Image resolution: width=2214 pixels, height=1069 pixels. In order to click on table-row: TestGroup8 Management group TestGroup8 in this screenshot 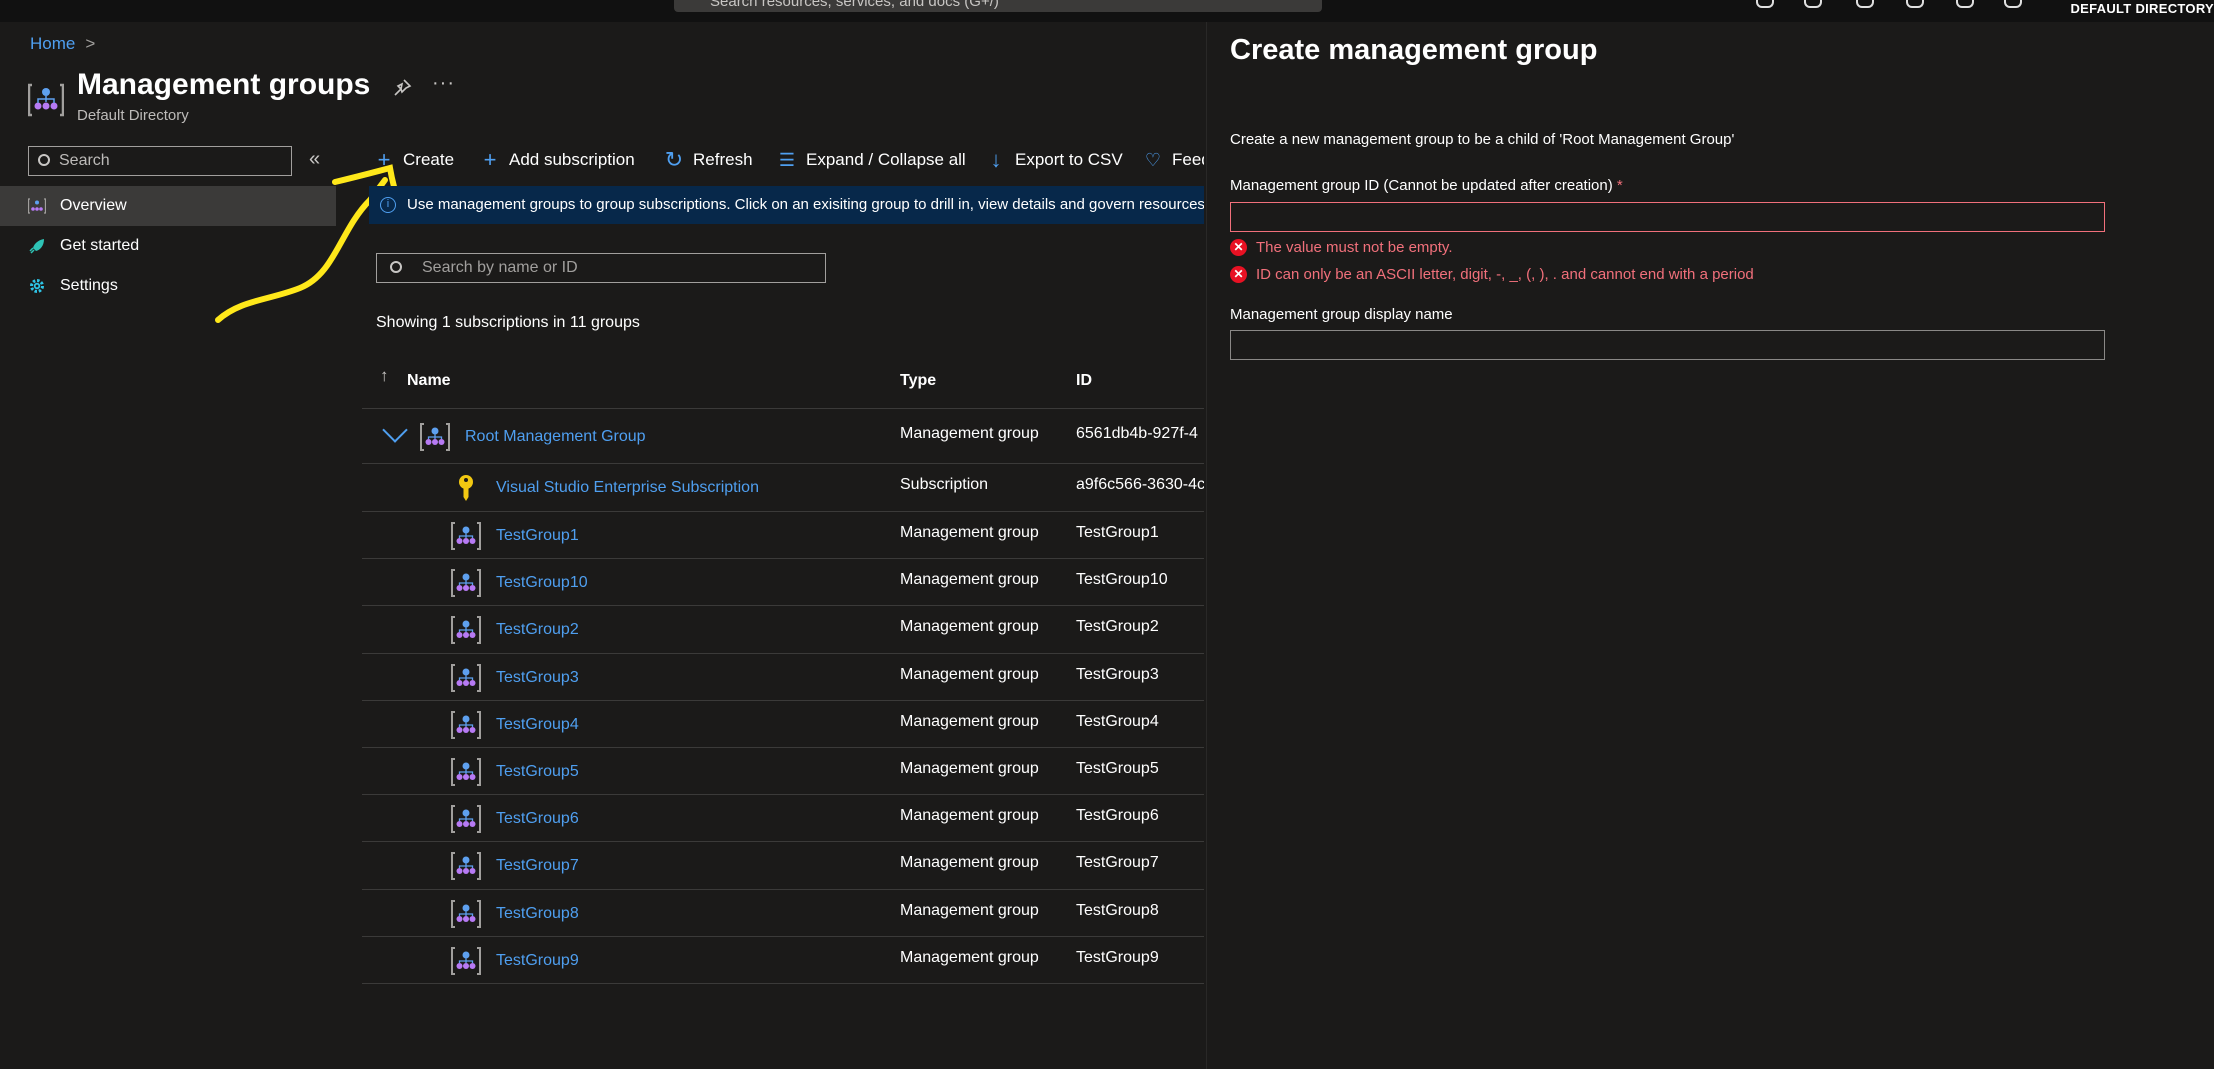, I will do `click(783, 913)`.